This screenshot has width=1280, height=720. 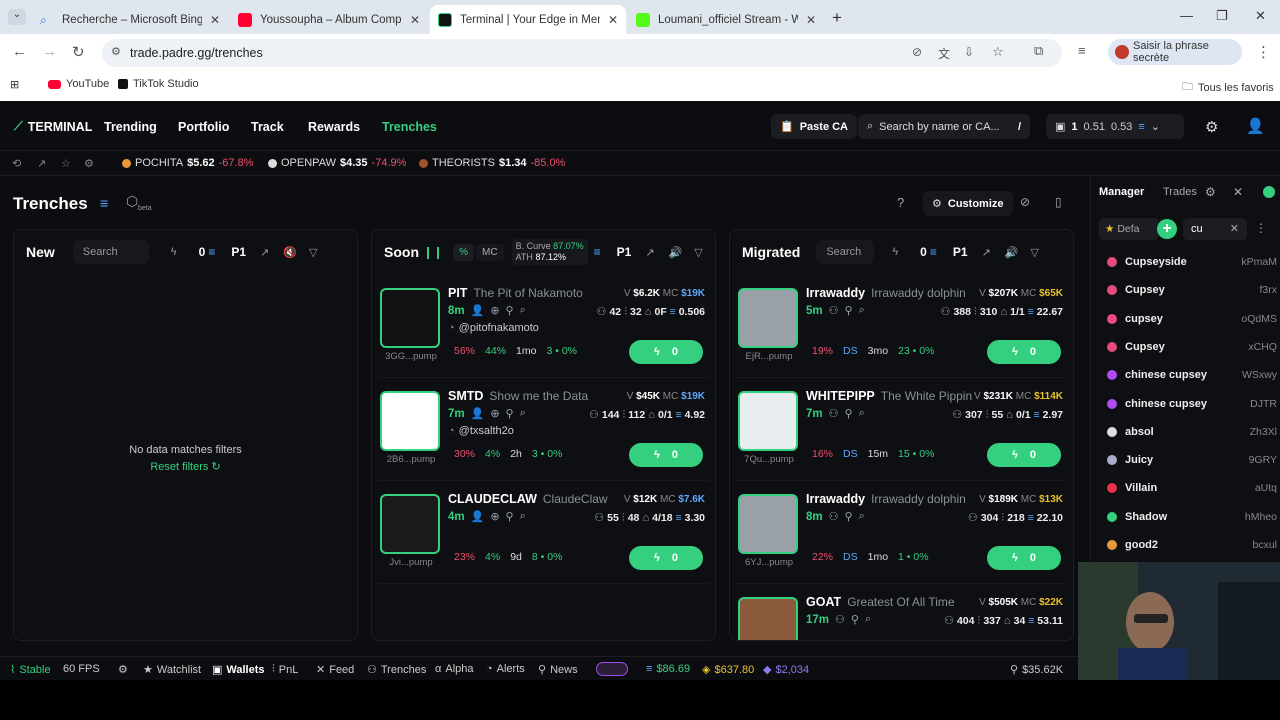 I want to click on more-icon: ⋮, so click(x=1261, y=228).